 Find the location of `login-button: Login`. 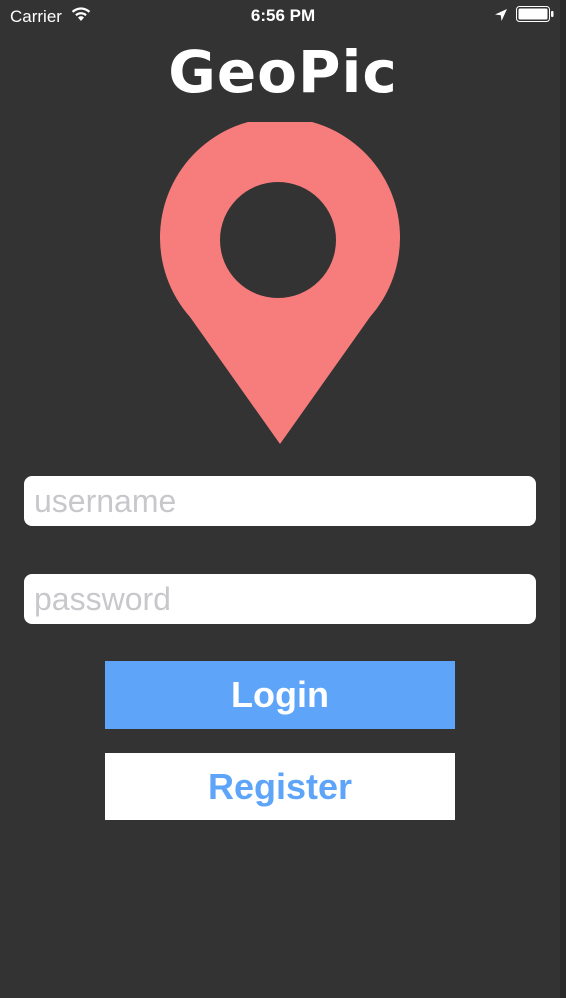

login-button: Login is located at coordinates (280, 695).